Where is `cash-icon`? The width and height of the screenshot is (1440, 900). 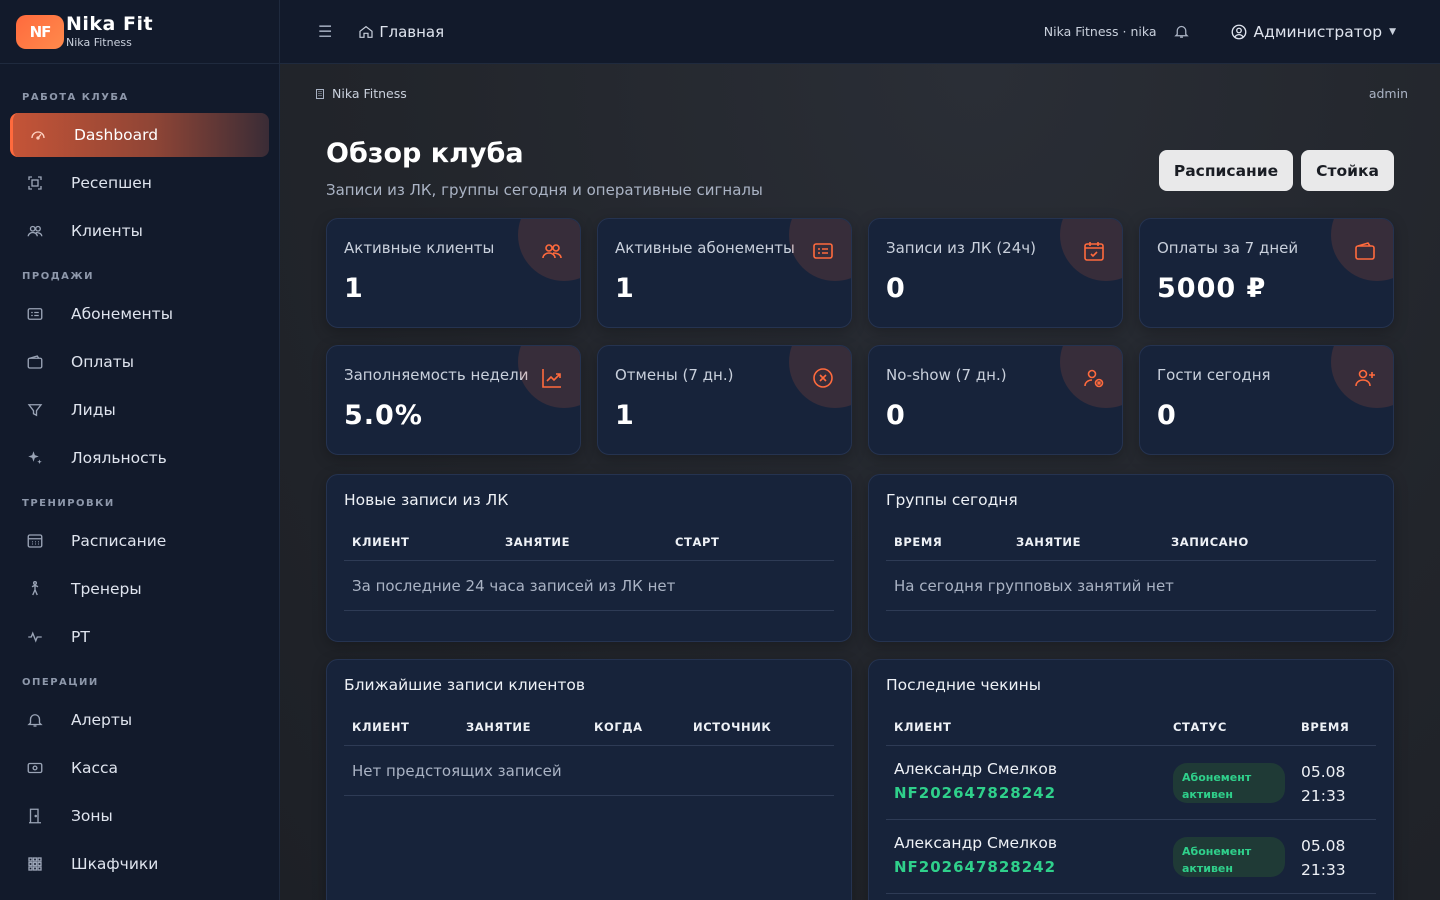
cash-icon is located at coordinates (35, 768).